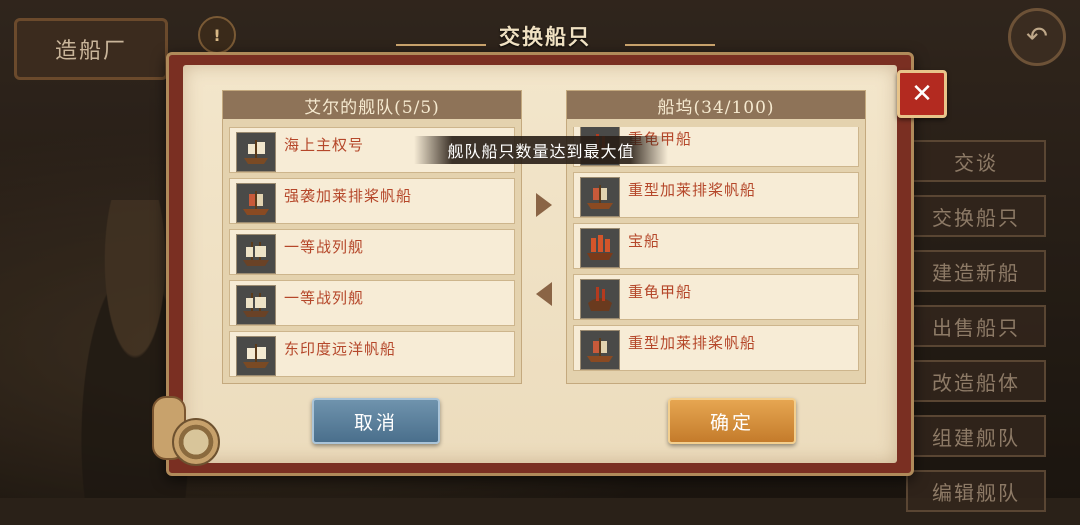 Image resolution: width=1080 pixels, height=525 pixels. Describe the element at coordinates (544, 205) in the screenshot. I see `move-right-arrow-icon` at that location.